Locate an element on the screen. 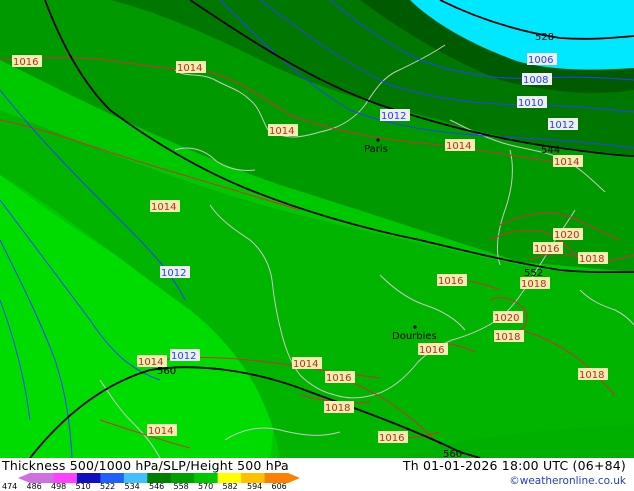  credit-link: ©weatheronline.co.uk is located at coordinates (567, 481).